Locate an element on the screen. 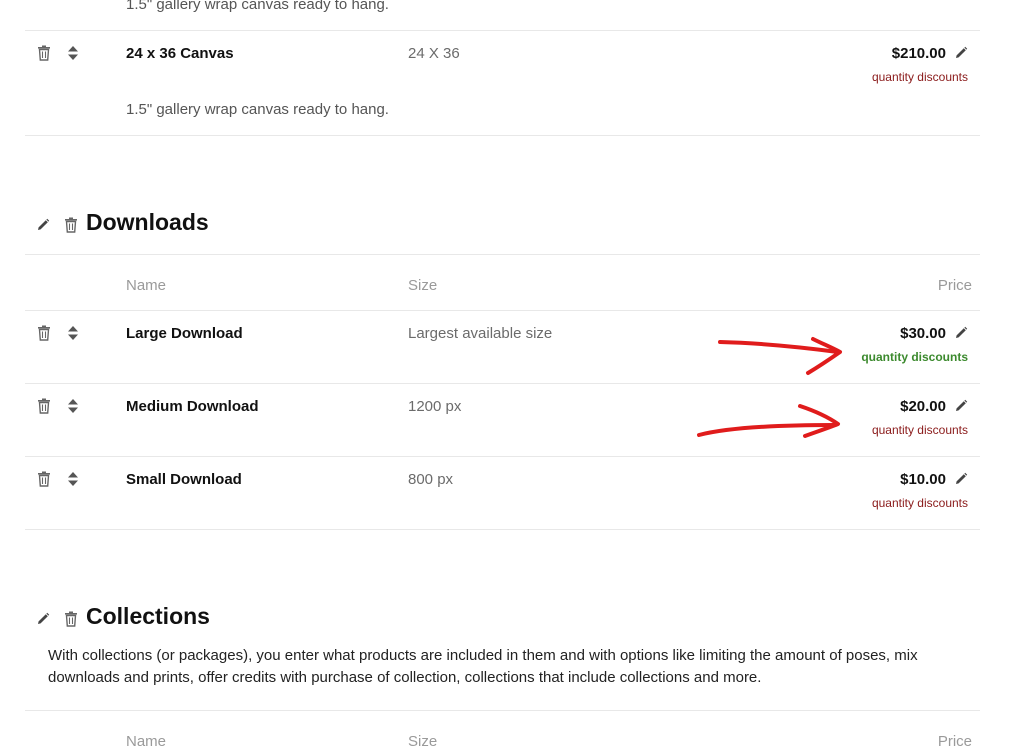 This screenshot has height=754, width=1011. product-price: $30.00 is located at coordinates (923, 333).